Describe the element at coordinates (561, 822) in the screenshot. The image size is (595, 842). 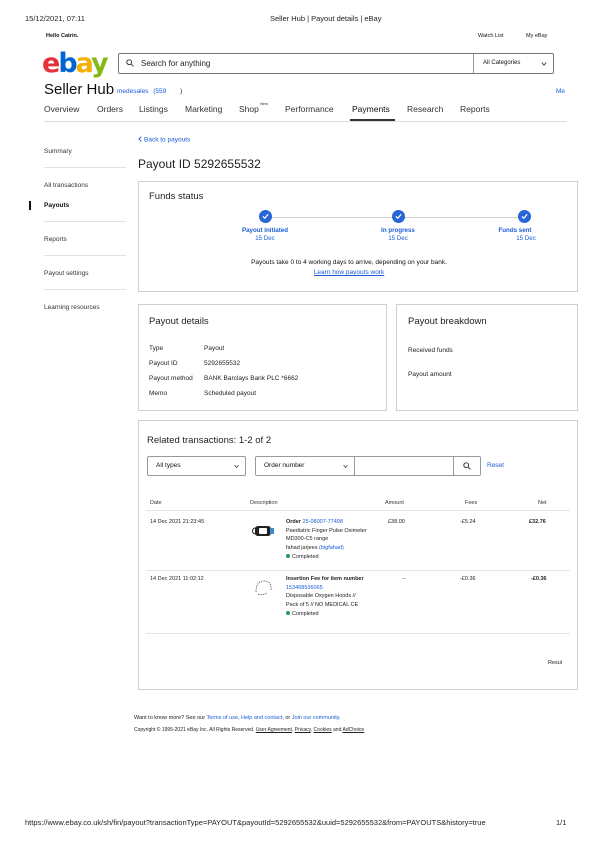
I see `print-page-number: 1/1` at that location.